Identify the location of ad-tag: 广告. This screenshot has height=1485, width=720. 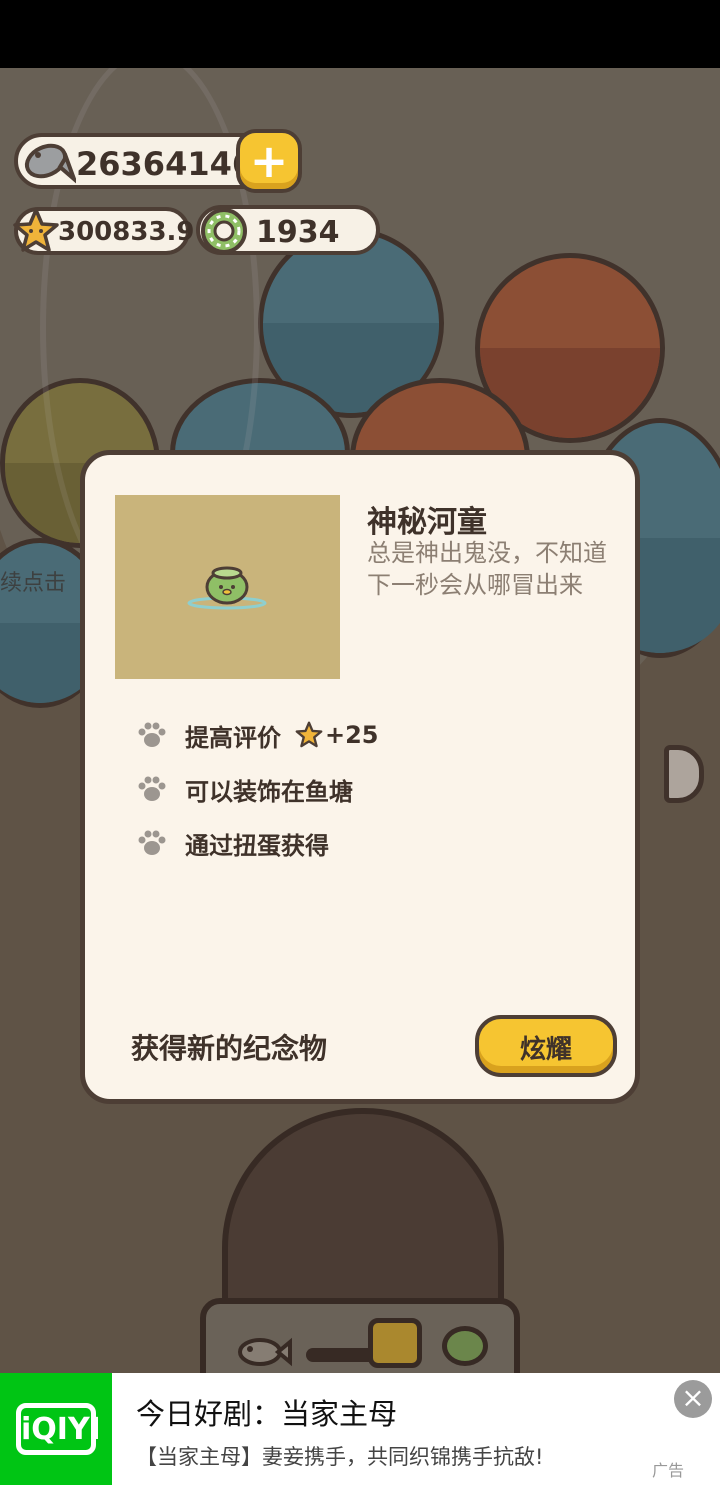
(668, 1470).